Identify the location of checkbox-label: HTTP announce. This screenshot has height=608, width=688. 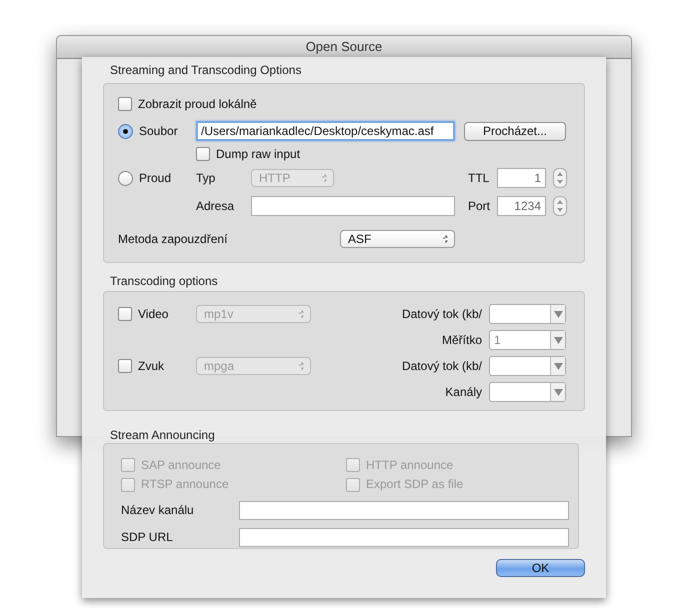
(410, 465).